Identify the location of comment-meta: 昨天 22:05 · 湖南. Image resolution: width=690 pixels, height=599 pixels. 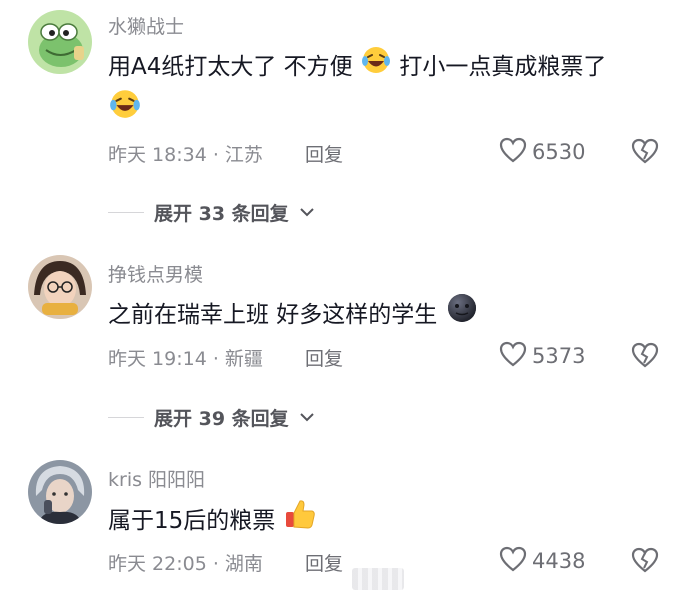
(185, 564).